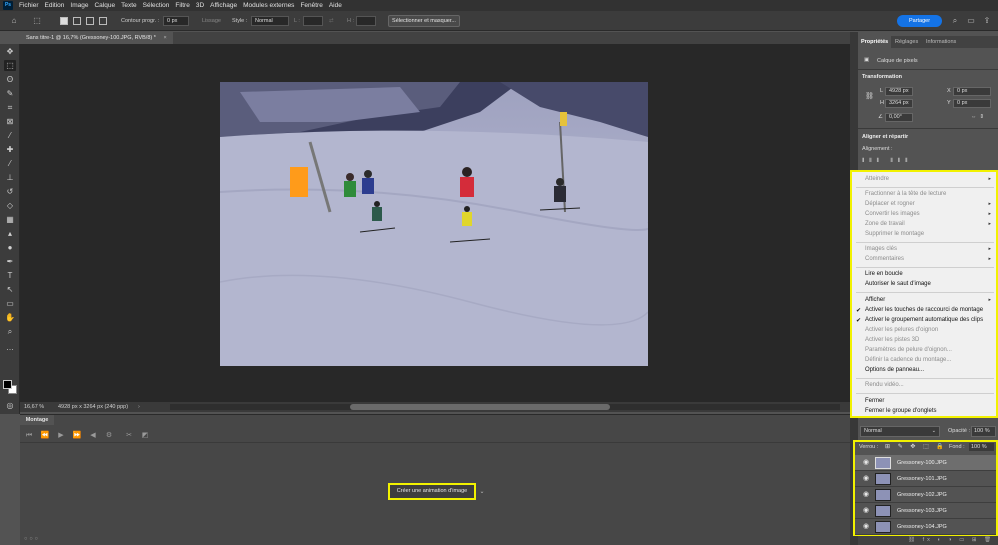  What do you see at coordinates (79, 5) in the screenshot?
I see `menu-image: Image` at bounding box center [79, 5].